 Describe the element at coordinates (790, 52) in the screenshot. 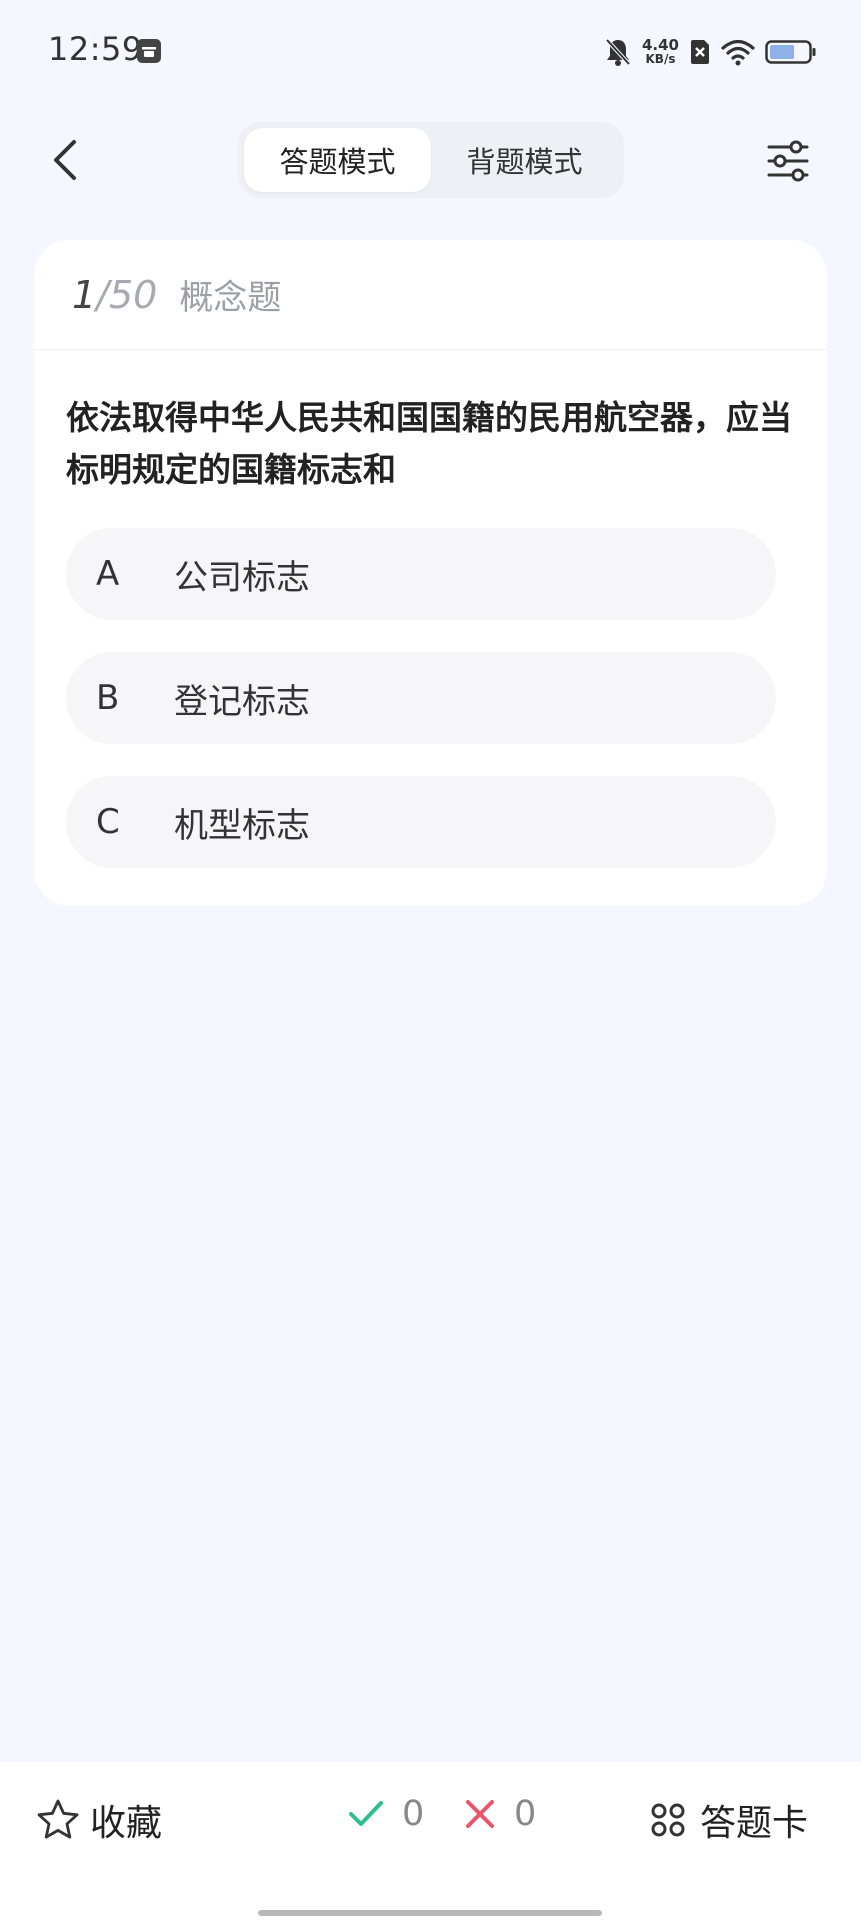

I see `battery-icon` at that location.